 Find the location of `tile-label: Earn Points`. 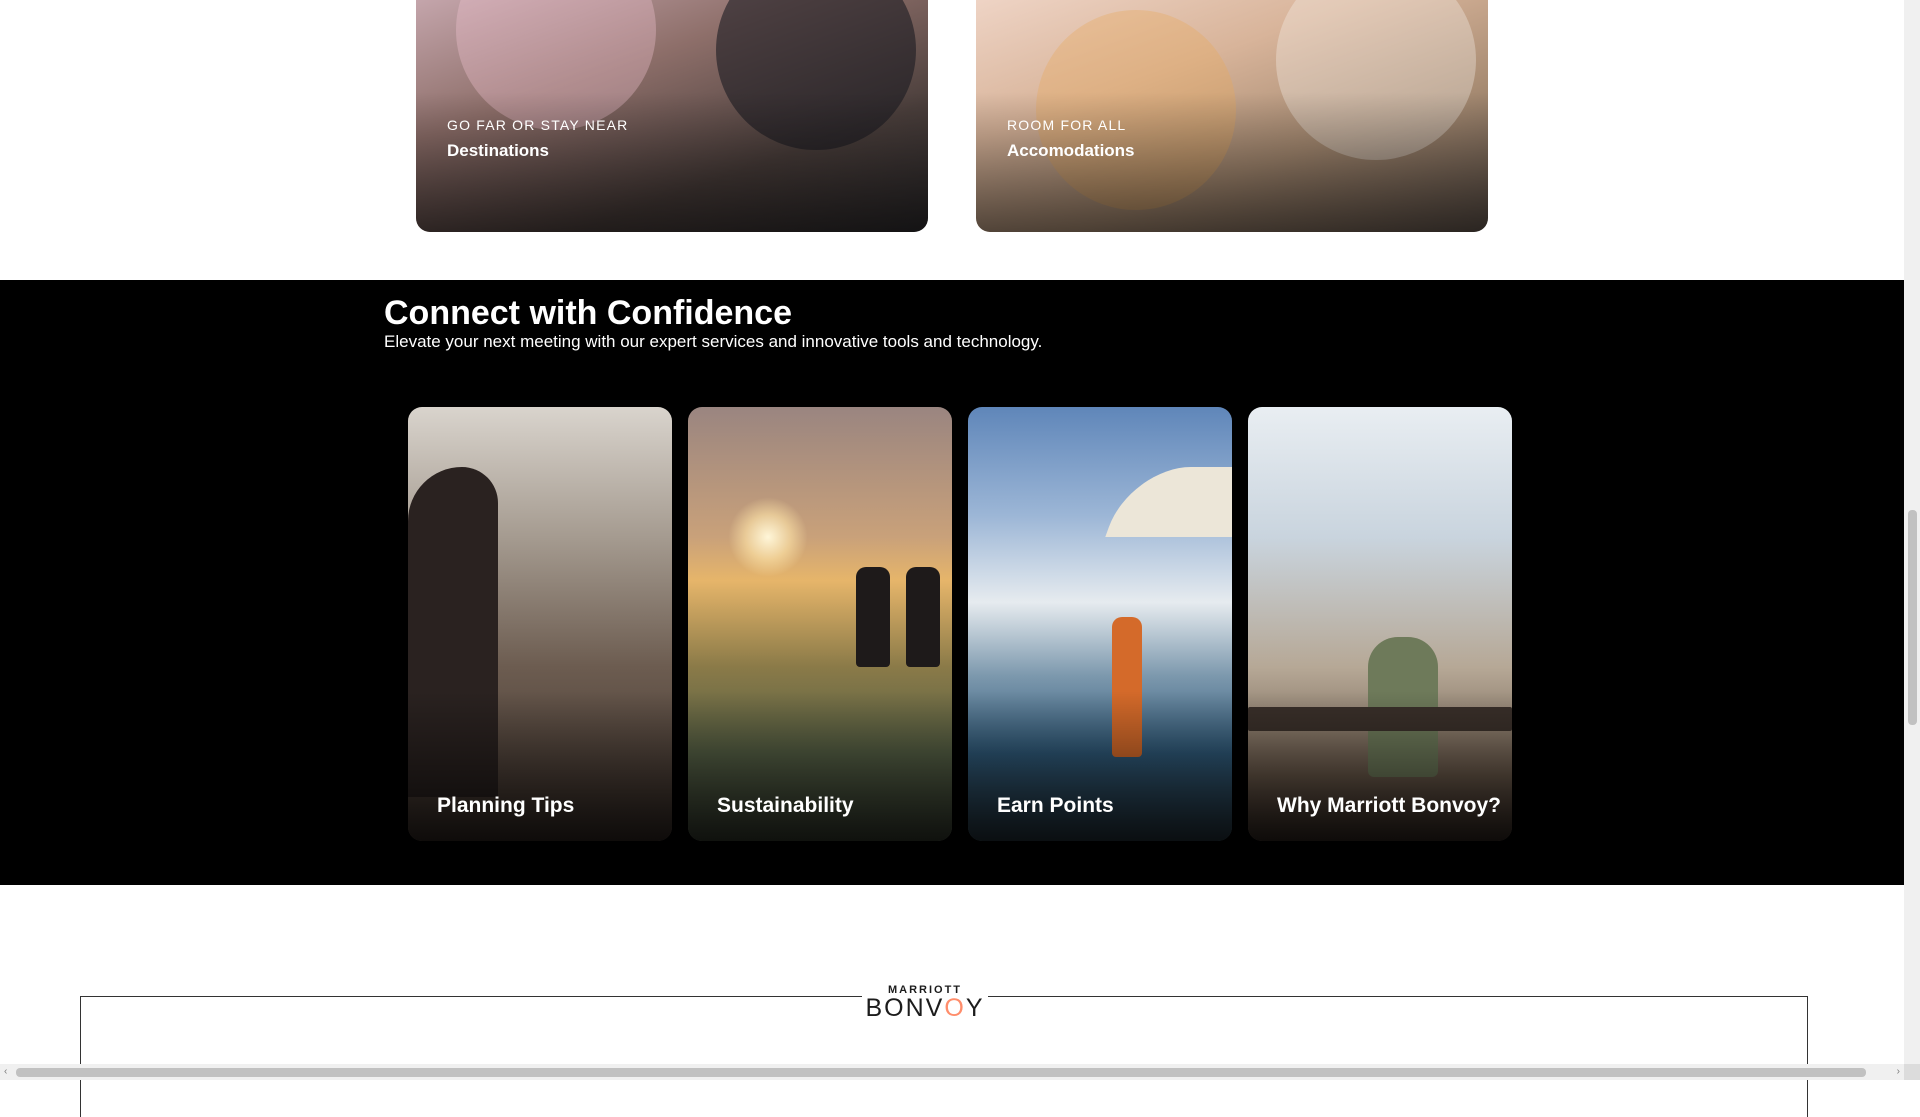

tile-label: Earn Points is located at coordinates (1055, 805).